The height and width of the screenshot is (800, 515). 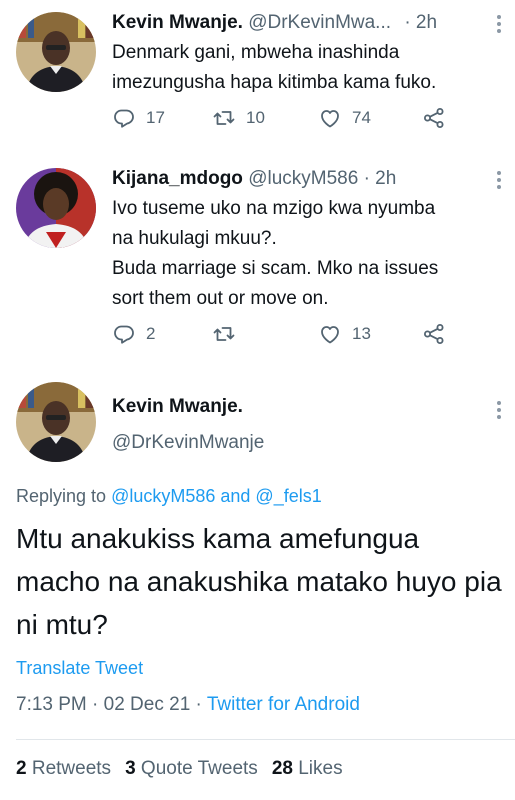 What do you see at coordinates (130, 768) in the screenshot?
I see `quotes-count: 3` at bounding box center [130, 768].